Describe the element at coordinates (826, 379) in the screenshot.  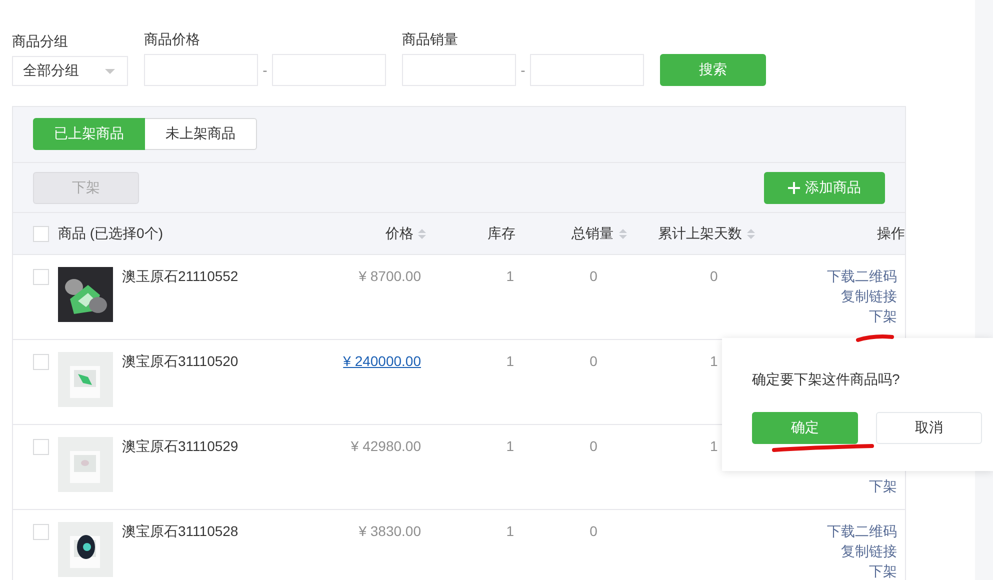
I see `popover-message: 确定要下架这件商品吗?` at that location.